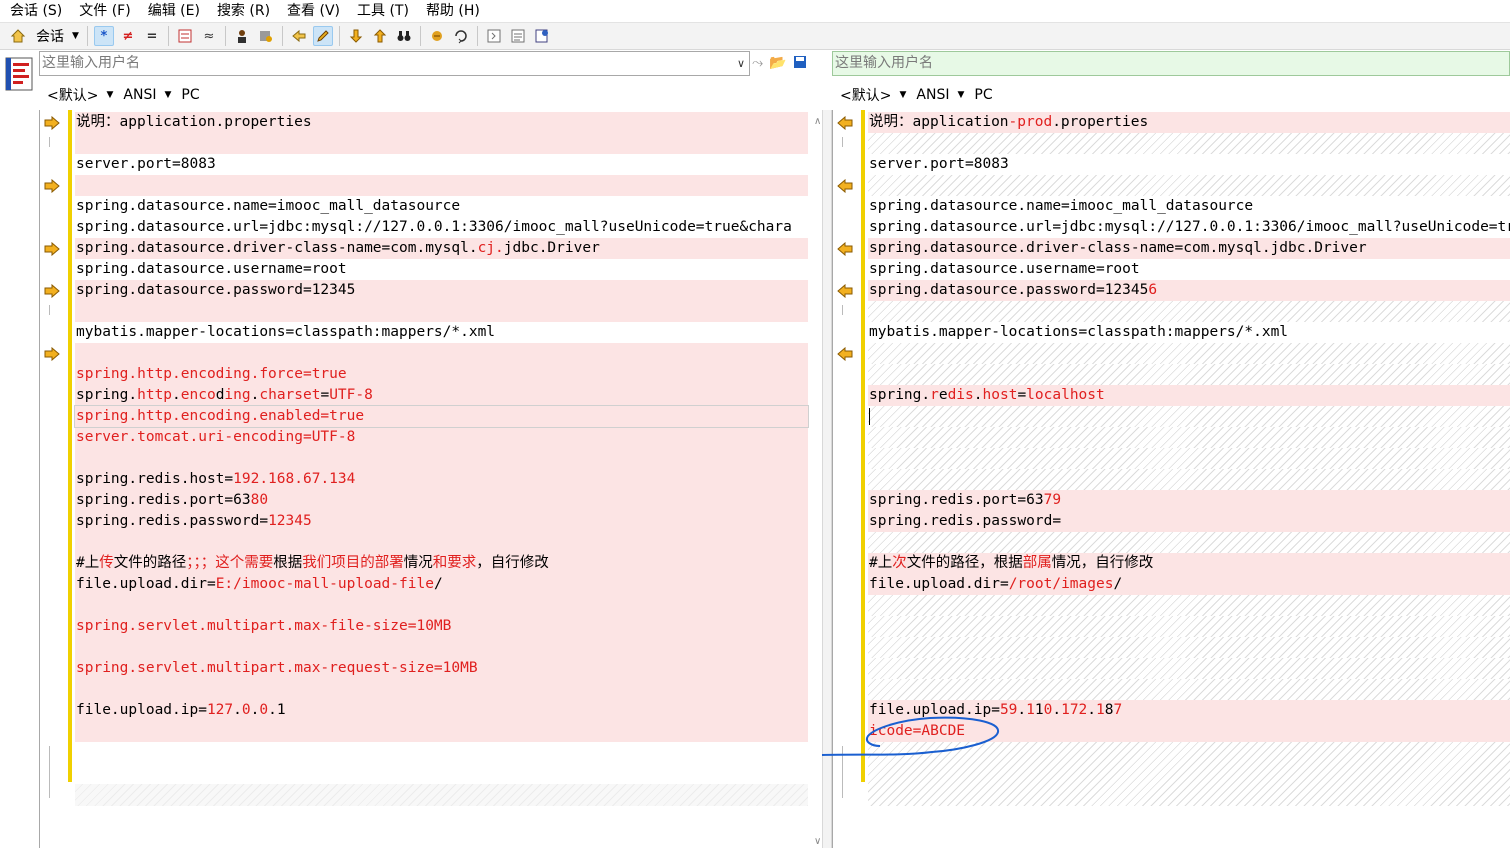 This screenshot has width=1510, height=848. What do you see at coordinates (103, 36) in the screenshot?
I see `show-all-icon: *` at bounding box center [103, 36].